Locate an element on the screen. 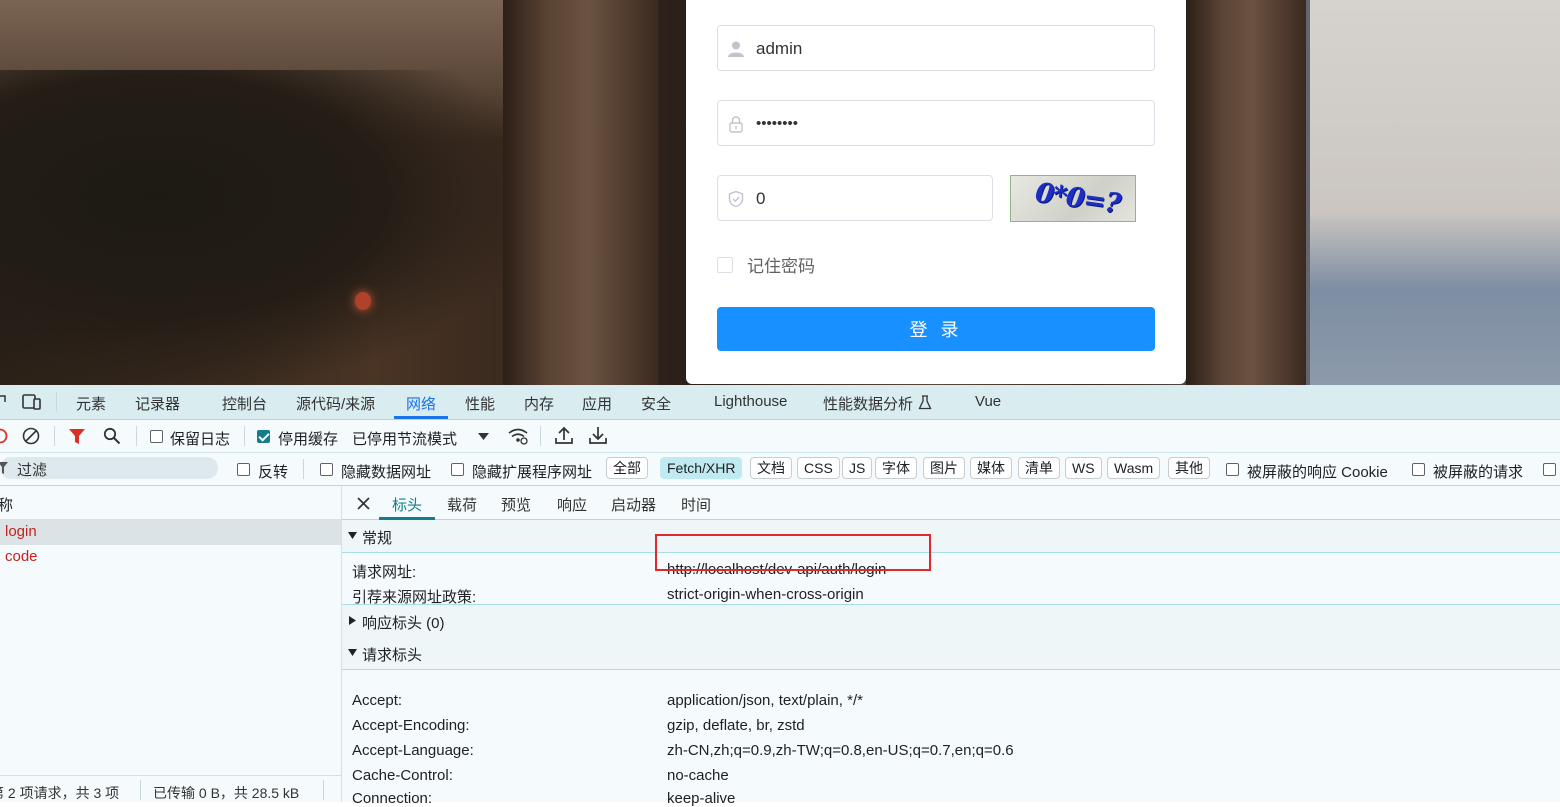 This screenshot has width=1560, height=807. password-field: •••••••• is located at coordinates (936, 123).